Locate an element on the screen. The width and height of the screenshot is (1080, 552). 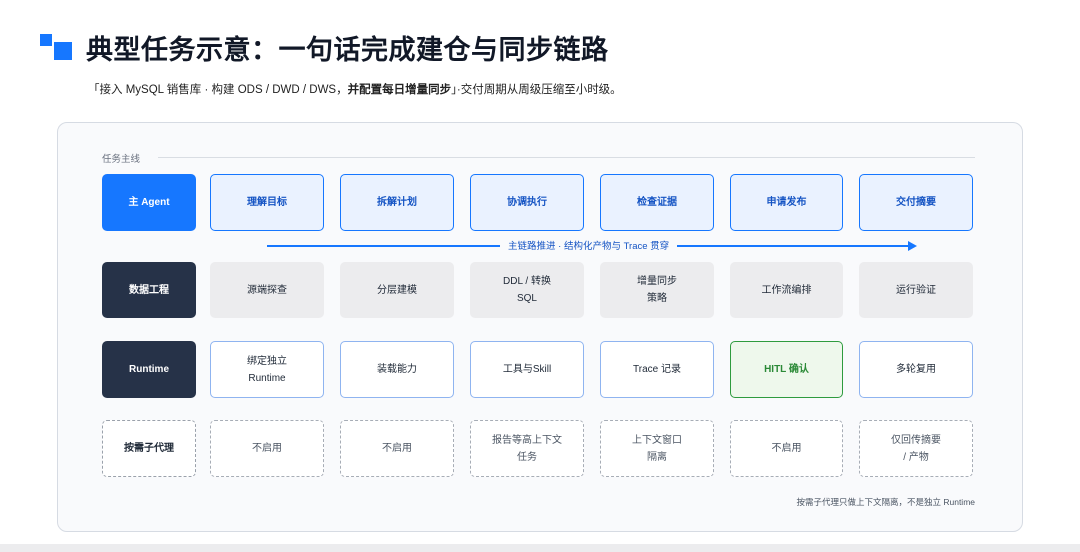
data-eng-cell: 源端探查 is located at coordinates (267, 290).